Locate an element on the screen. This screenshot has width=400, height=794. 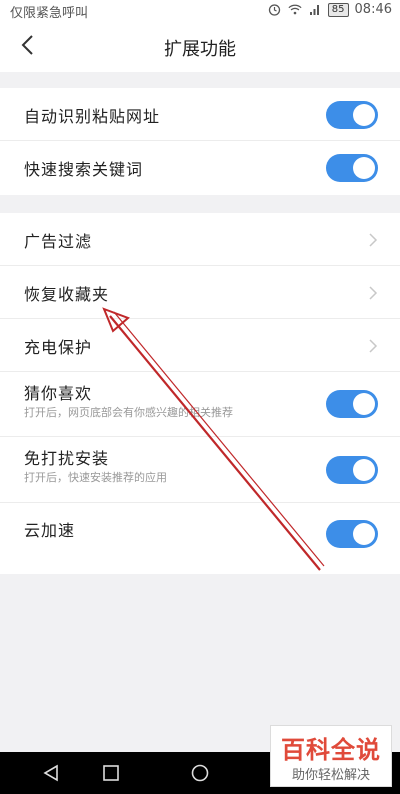
setting-label: 自动识别粘贴网址 is located at coordinates (92, 116).